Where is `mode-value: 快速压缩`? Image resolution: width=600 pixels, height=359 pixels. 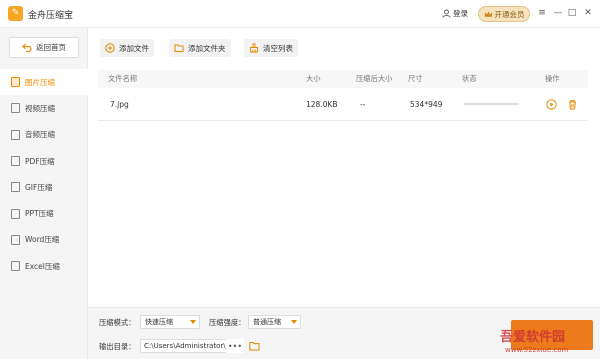 mode-value: 快速压缩 is located at coordinates (159, 322).